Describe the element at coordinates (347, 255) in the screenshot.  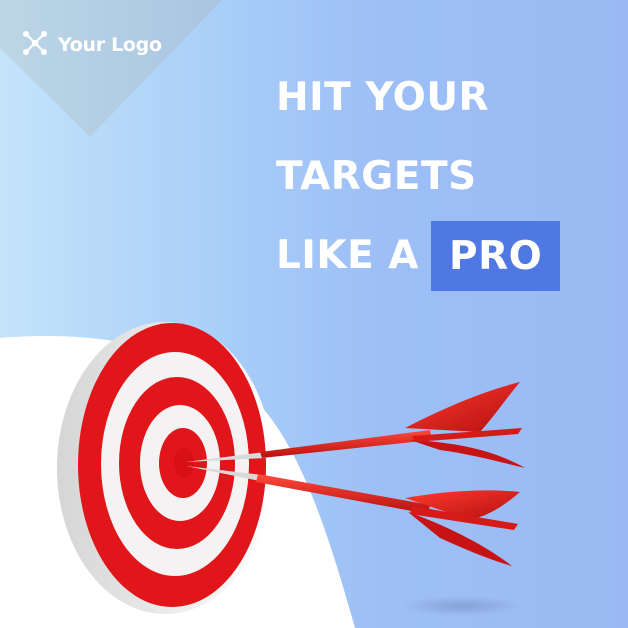
I see `headline-line-3-text: LIKE A` at that location.